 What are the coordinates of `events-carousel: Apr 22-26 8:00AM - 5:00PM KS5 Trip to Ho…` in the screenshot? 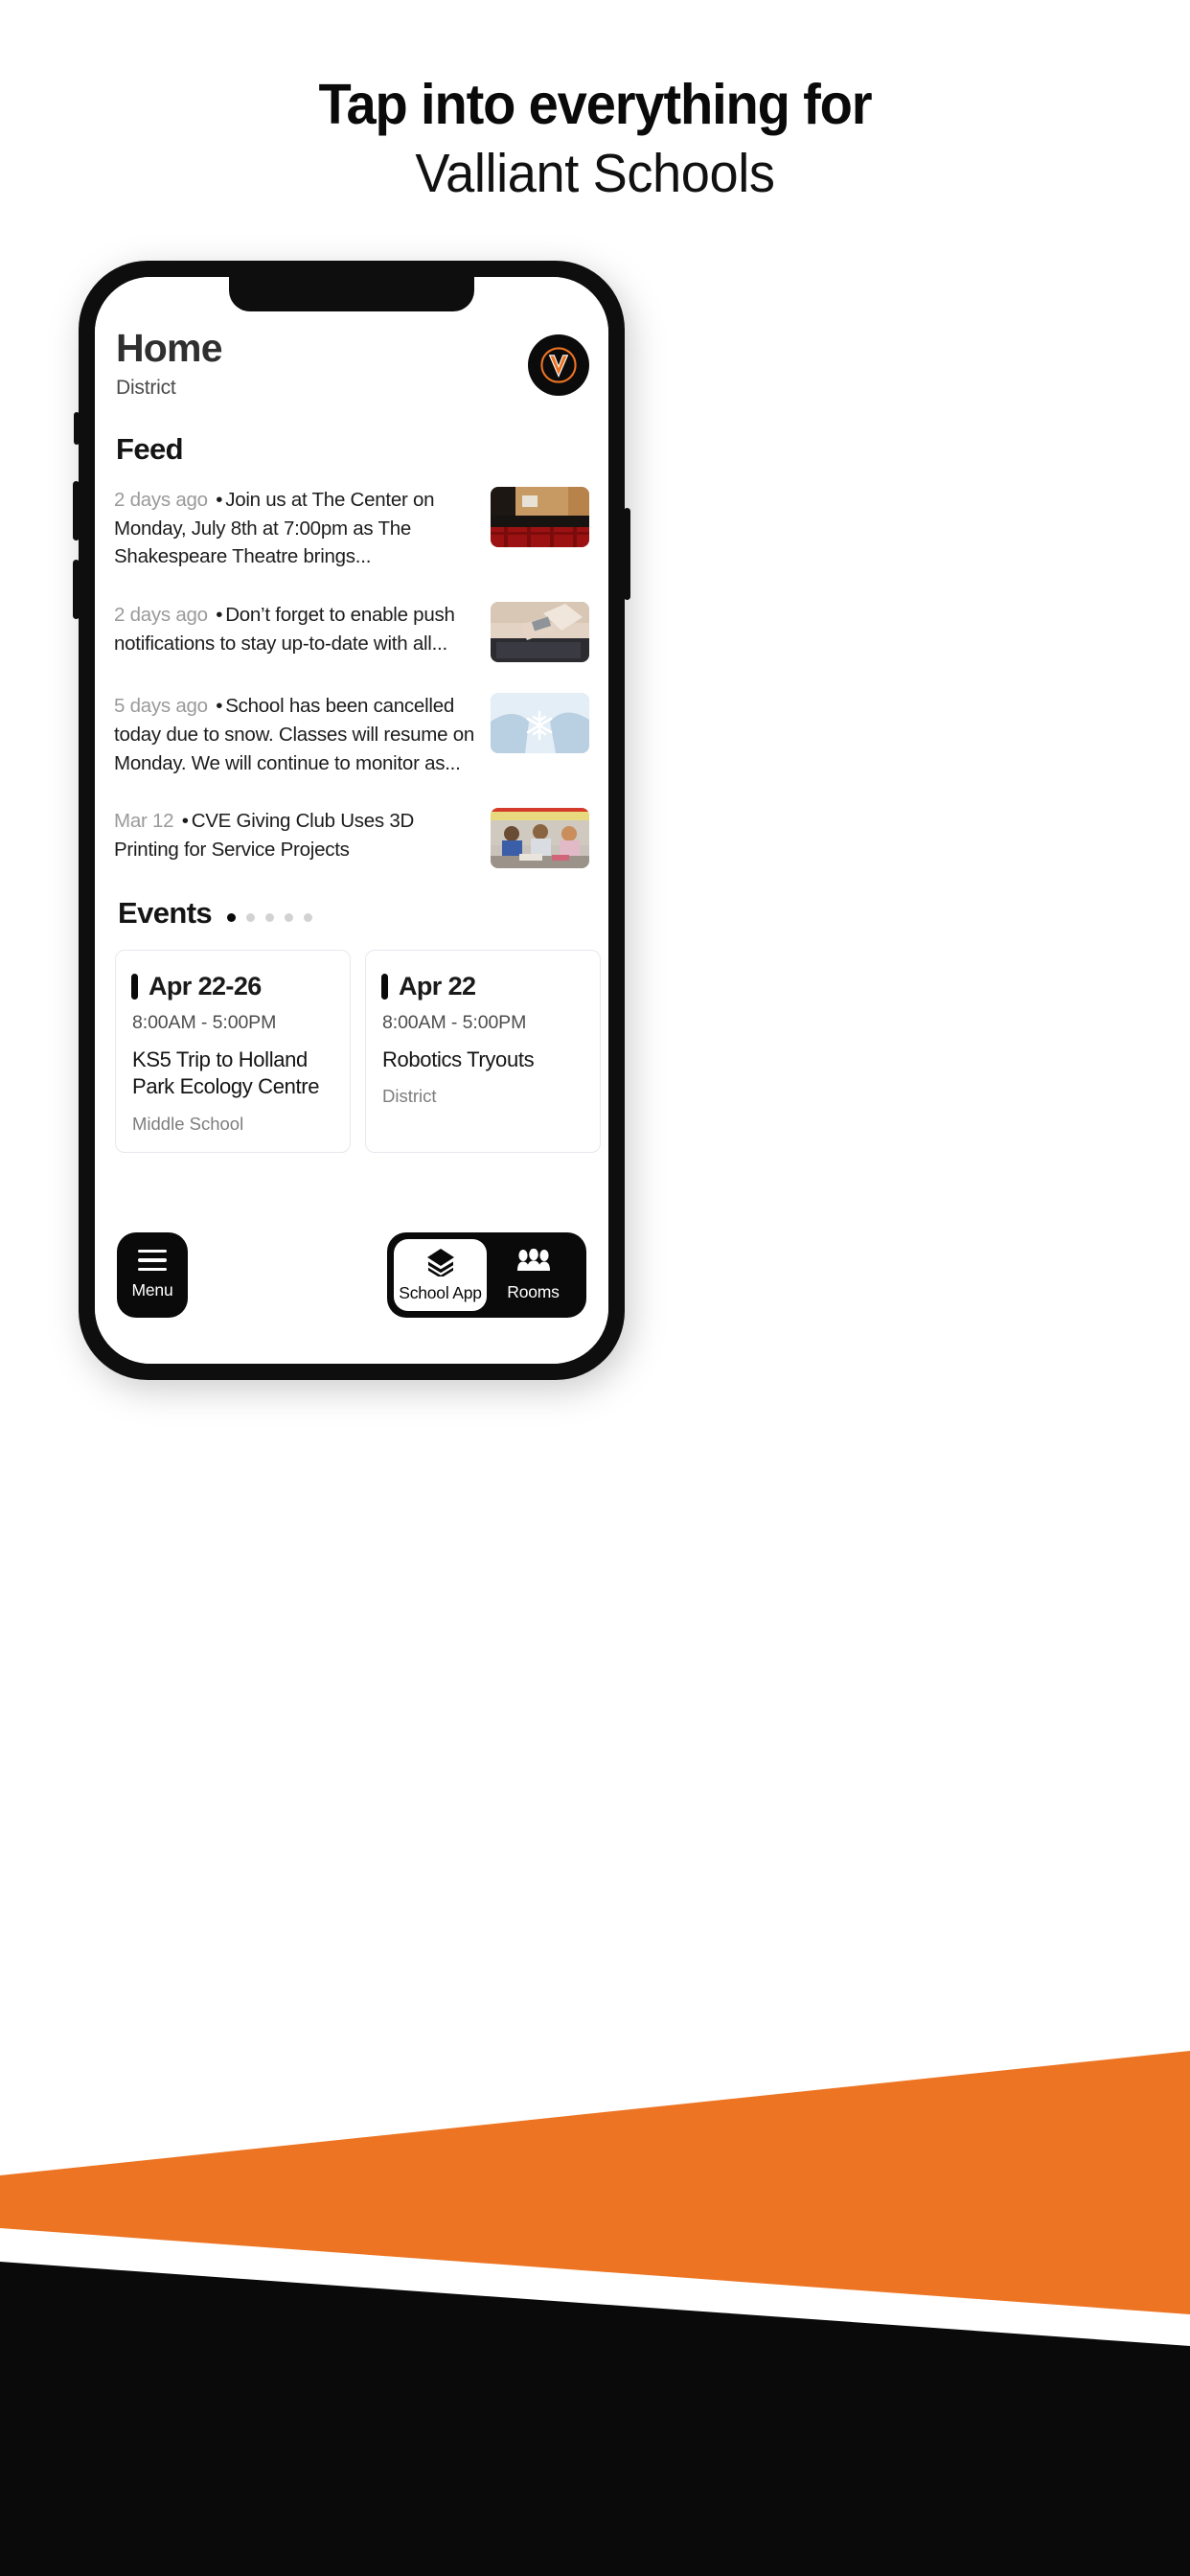 It's located at (358, 1051).